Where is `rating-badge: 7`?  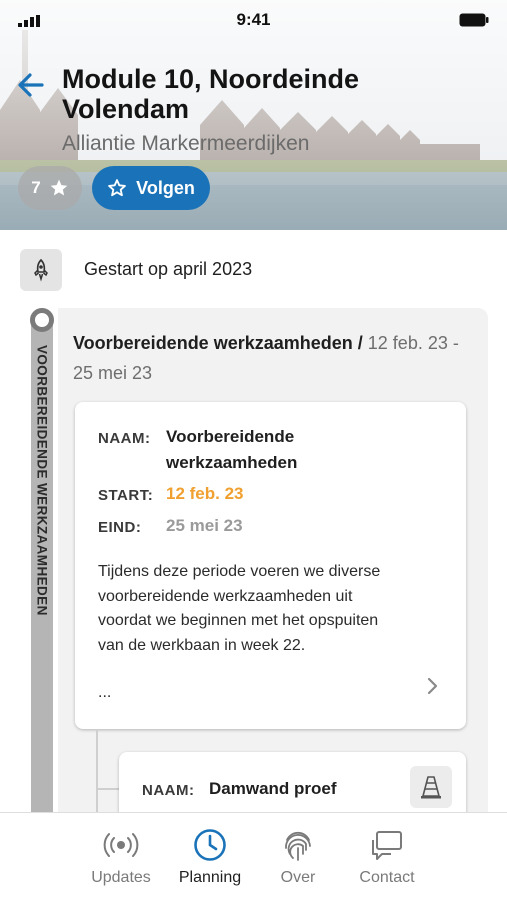
rating-badge: 7 is located at coordinates (50, 188).